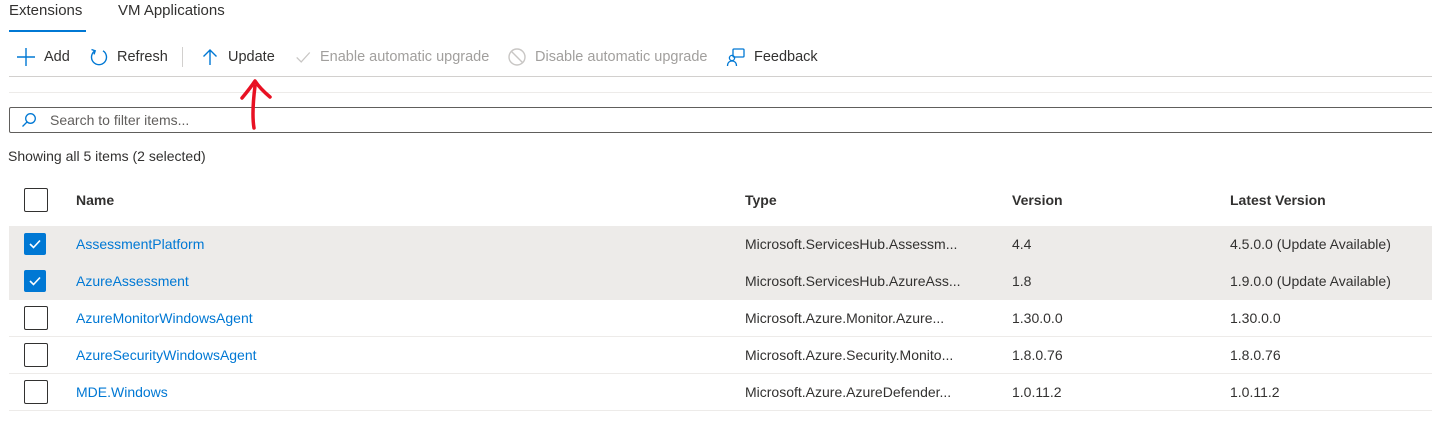  What do you see at coordinates (1310, 244) in the screenshot?
I see `extension-latest-version-cell: 4.5.0.0 (Update Available)` at bounding box center [1310, 244].